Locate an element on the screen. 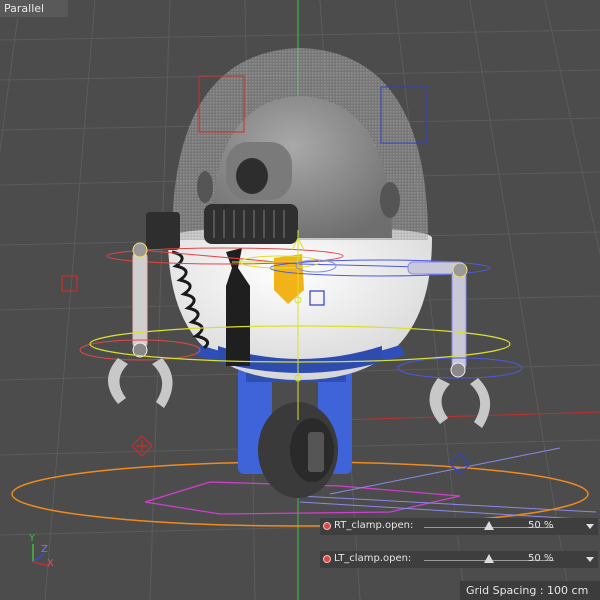 Image resolution: width=600 pixels, height=600 pixels. ear-left is located at coordinates (390, 200).